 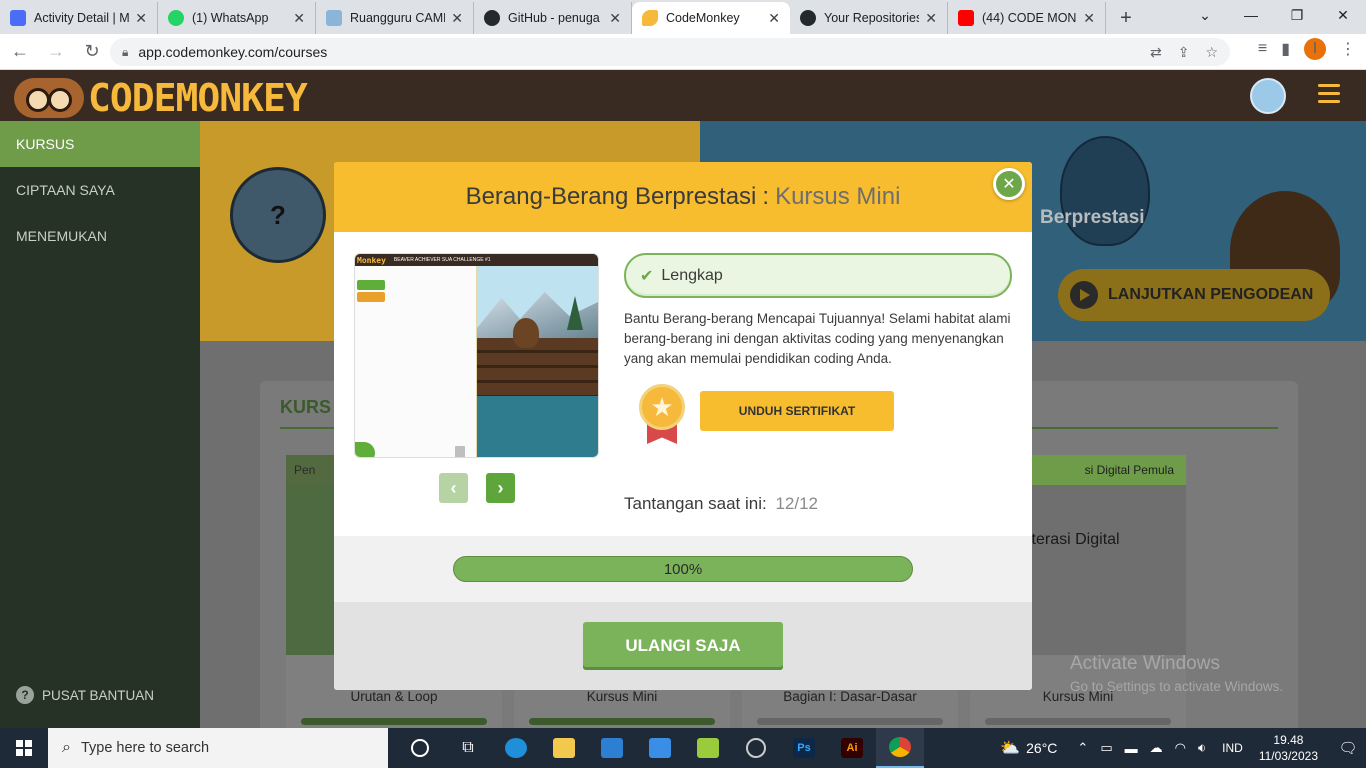 What do you see at coordinates (1145, 663) in the screenshot?
I see `watermark-line1: Activate Windows` at bounding box center [1145, 663].